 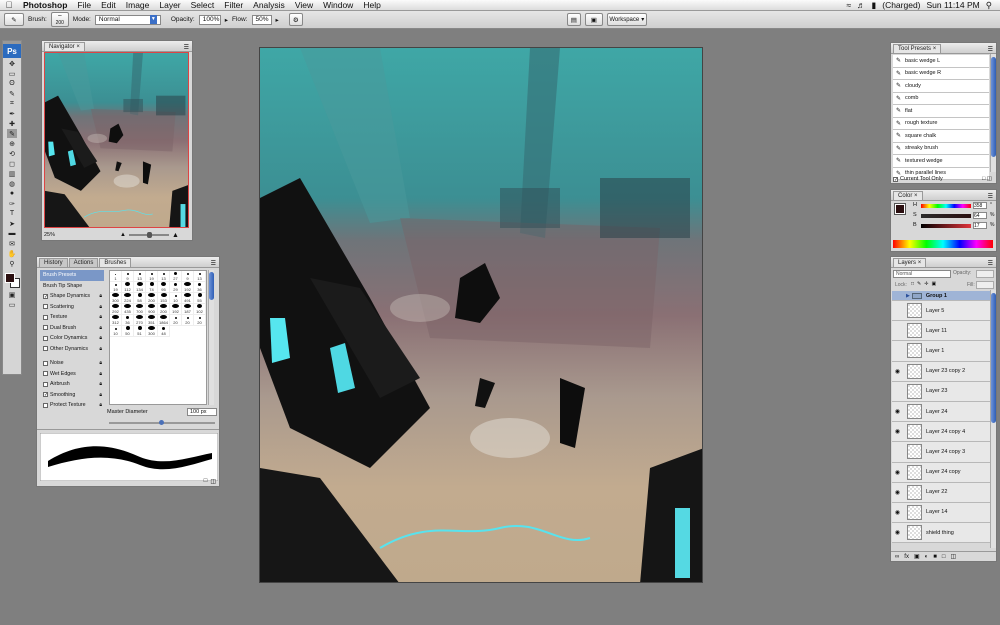 What do you see at coordinates (917, 48) in the screenshot?
I see `tab-tool-presets: Tool Presets ×` at bounding box center [917, 48].